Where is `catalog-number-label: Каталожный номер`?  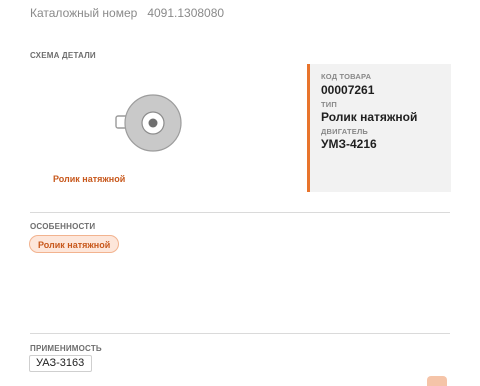
catalog-number-label: Каталожный номер is located at coordinates (84, 13).